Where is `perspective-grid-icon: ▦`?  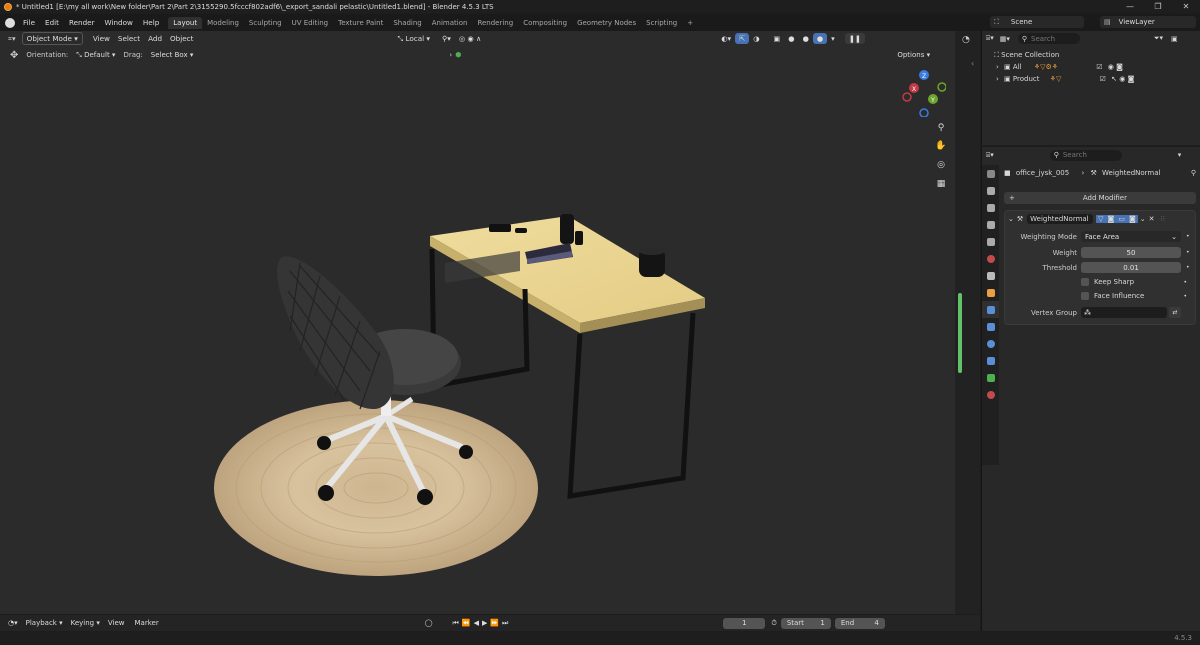
perspective-grid-icon: ▦ is located at coordinates (941, 184).